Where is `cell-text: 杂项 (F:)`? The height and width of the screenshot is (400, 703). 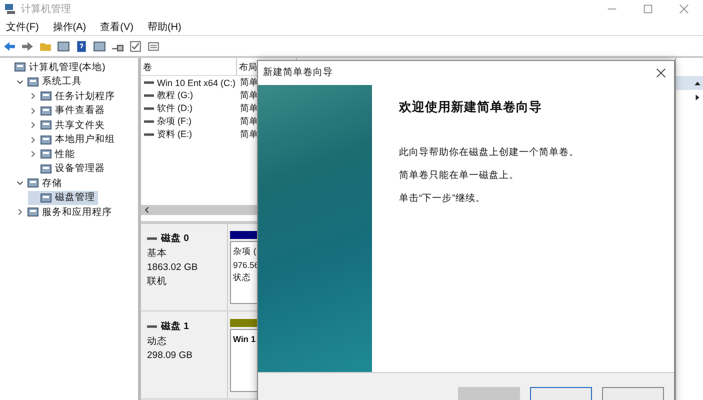
cell-text: 杂项 (F:) is located at coordinates (174, 121).